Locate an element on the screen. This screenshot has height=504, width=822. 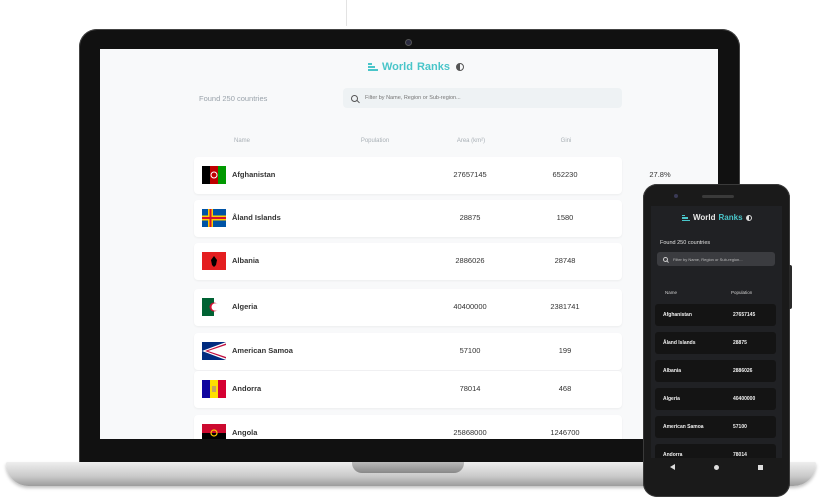
table-row: American Samoa 57100 is located at coordinates (715, 427).